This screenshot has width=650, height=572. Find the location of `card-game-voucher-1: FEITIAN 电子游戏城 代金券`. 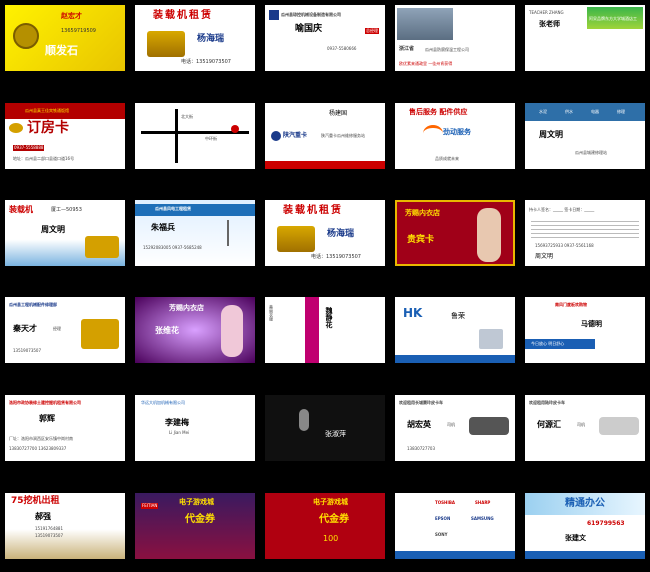

card-game-voucher-1: FEITIAN 电子游戏城 代金券 is located at coordinates (195, 526).